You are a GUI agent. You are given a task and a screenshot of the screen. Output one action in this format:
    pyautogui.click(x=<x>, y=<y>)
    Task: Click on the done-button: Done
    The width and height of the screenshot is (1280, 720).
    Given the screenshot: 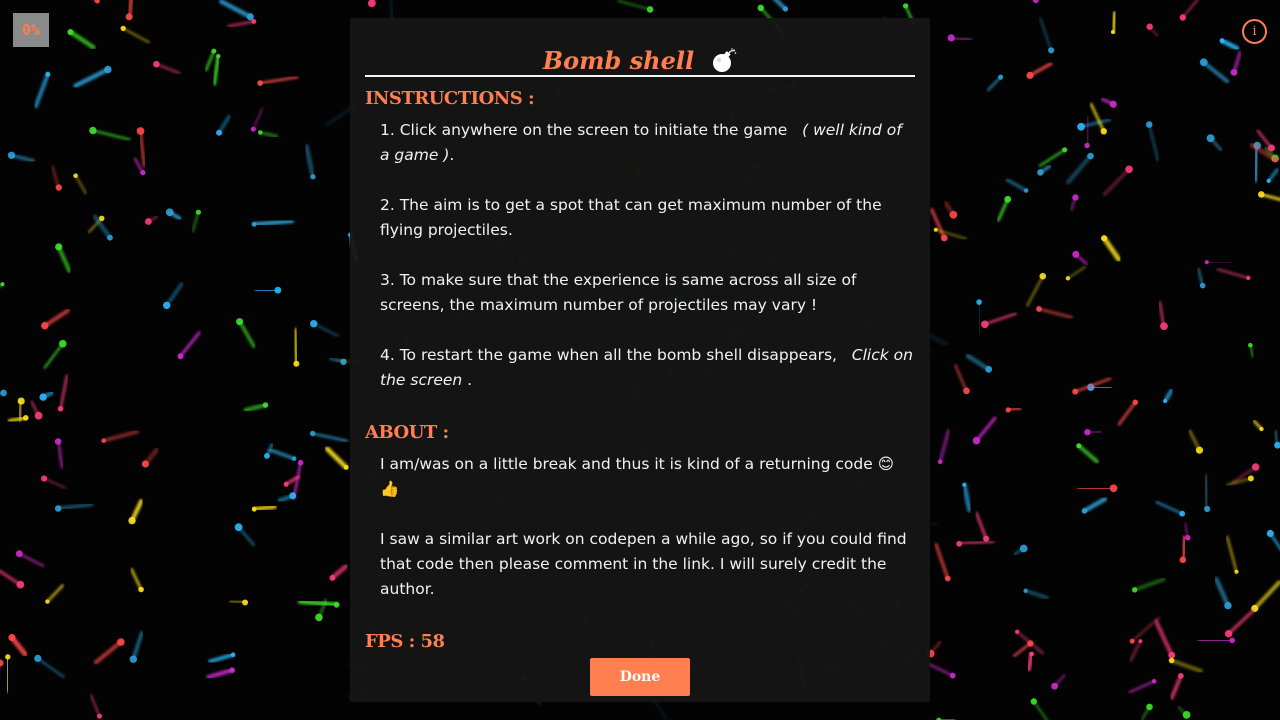 What is the action you would take?
    pyautogui.click(x=640, y=677)
    